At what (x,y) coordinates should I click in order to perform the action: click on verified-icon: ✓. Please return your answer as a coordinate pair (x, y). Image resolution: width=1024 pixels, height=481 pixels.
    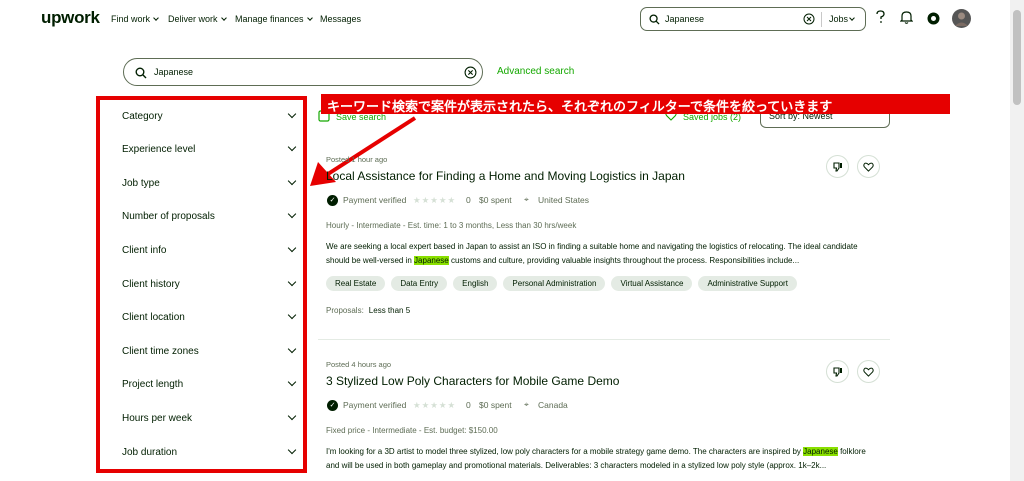
    Looking at the image, I should click on (332, 200).